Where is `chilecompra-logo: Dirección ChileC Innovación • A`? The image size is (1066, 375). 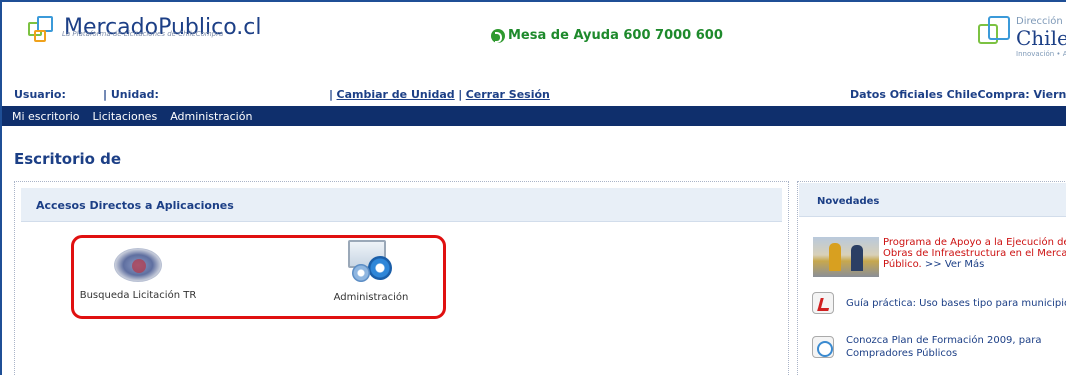 chilecompra-logo: Dirección ChileC Innovación • A is located at coordinates (1020, 37).